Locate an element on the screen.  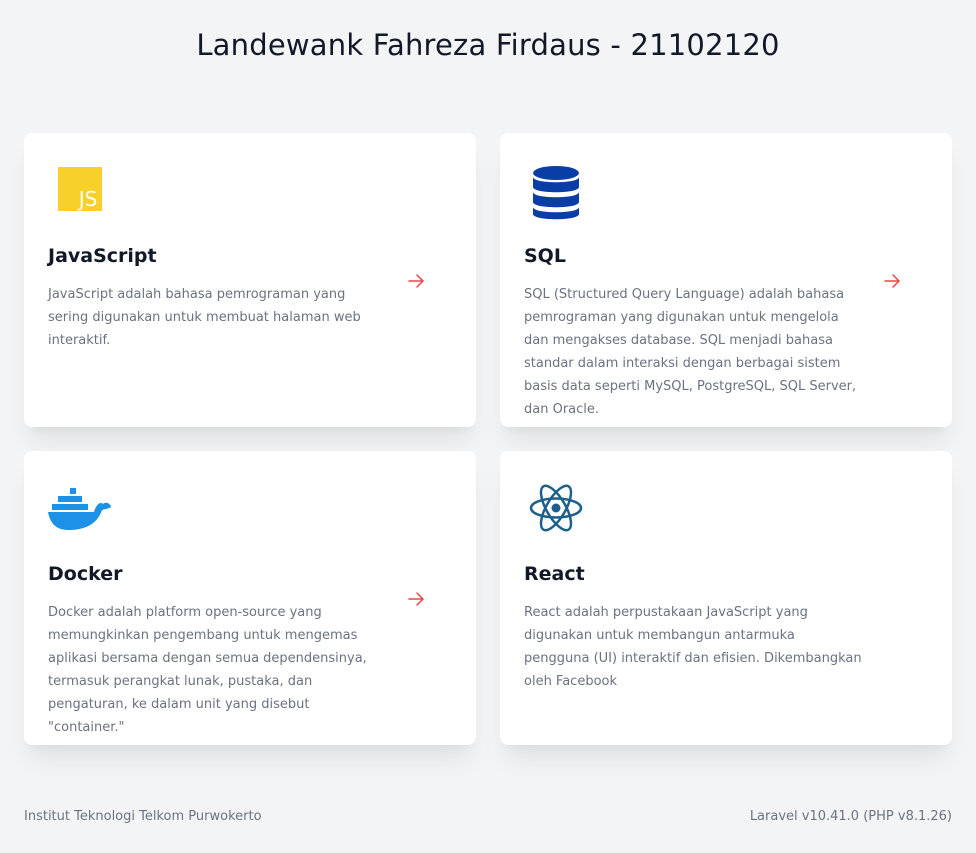
card-title: SQL is located at coordinates (545, 256).